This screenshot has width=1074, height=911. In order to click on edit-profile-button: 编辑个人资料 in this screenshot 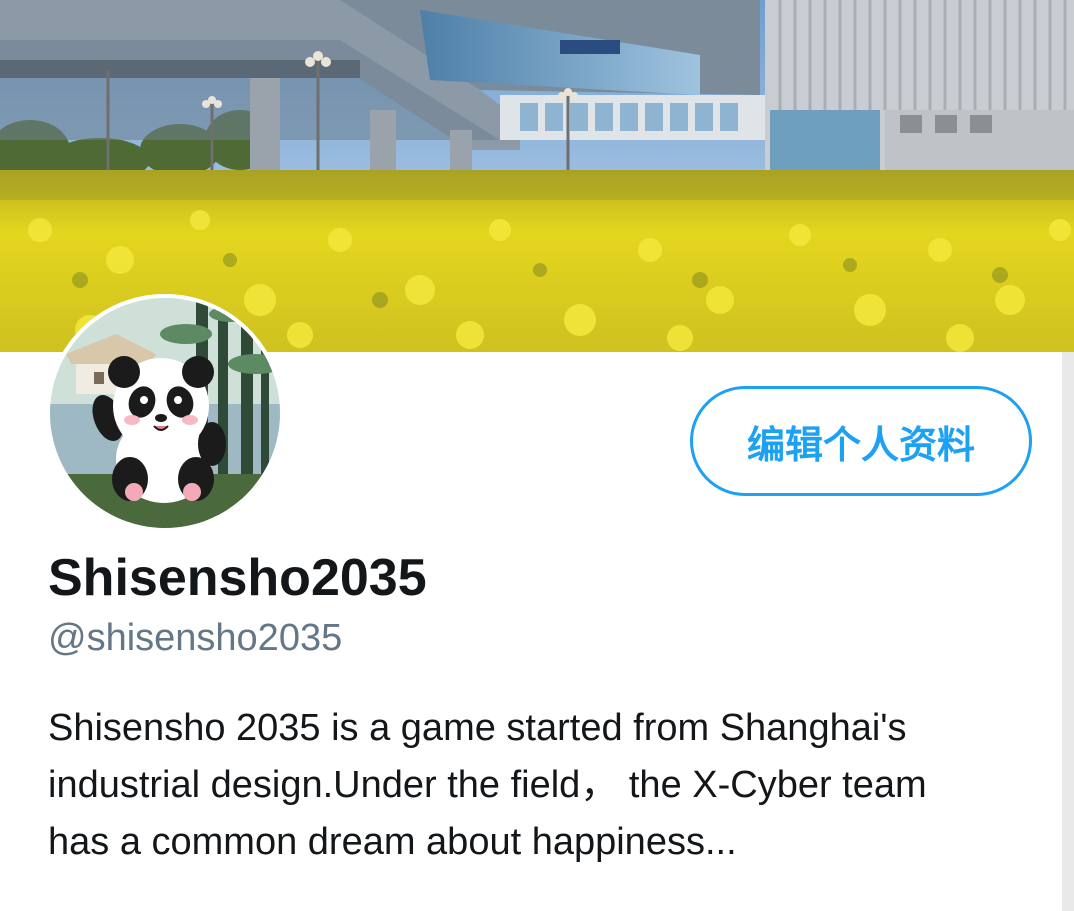, I will do `click(861, 441)`.